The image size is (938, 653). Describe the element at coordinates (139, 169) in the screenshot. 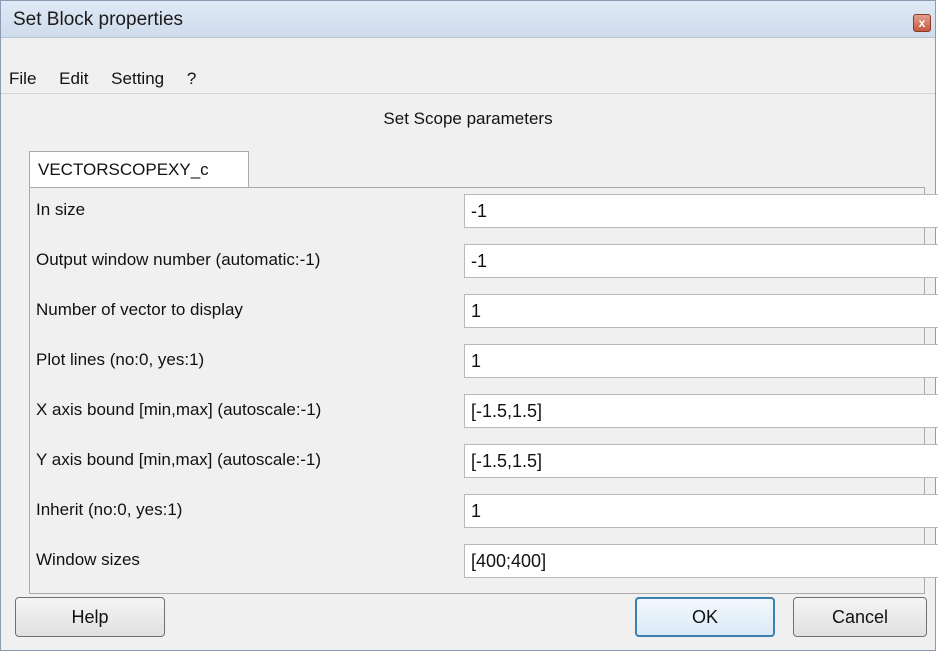

I see `tab-vectorscopexy: VECTORSCOPEXY_c` at that location.